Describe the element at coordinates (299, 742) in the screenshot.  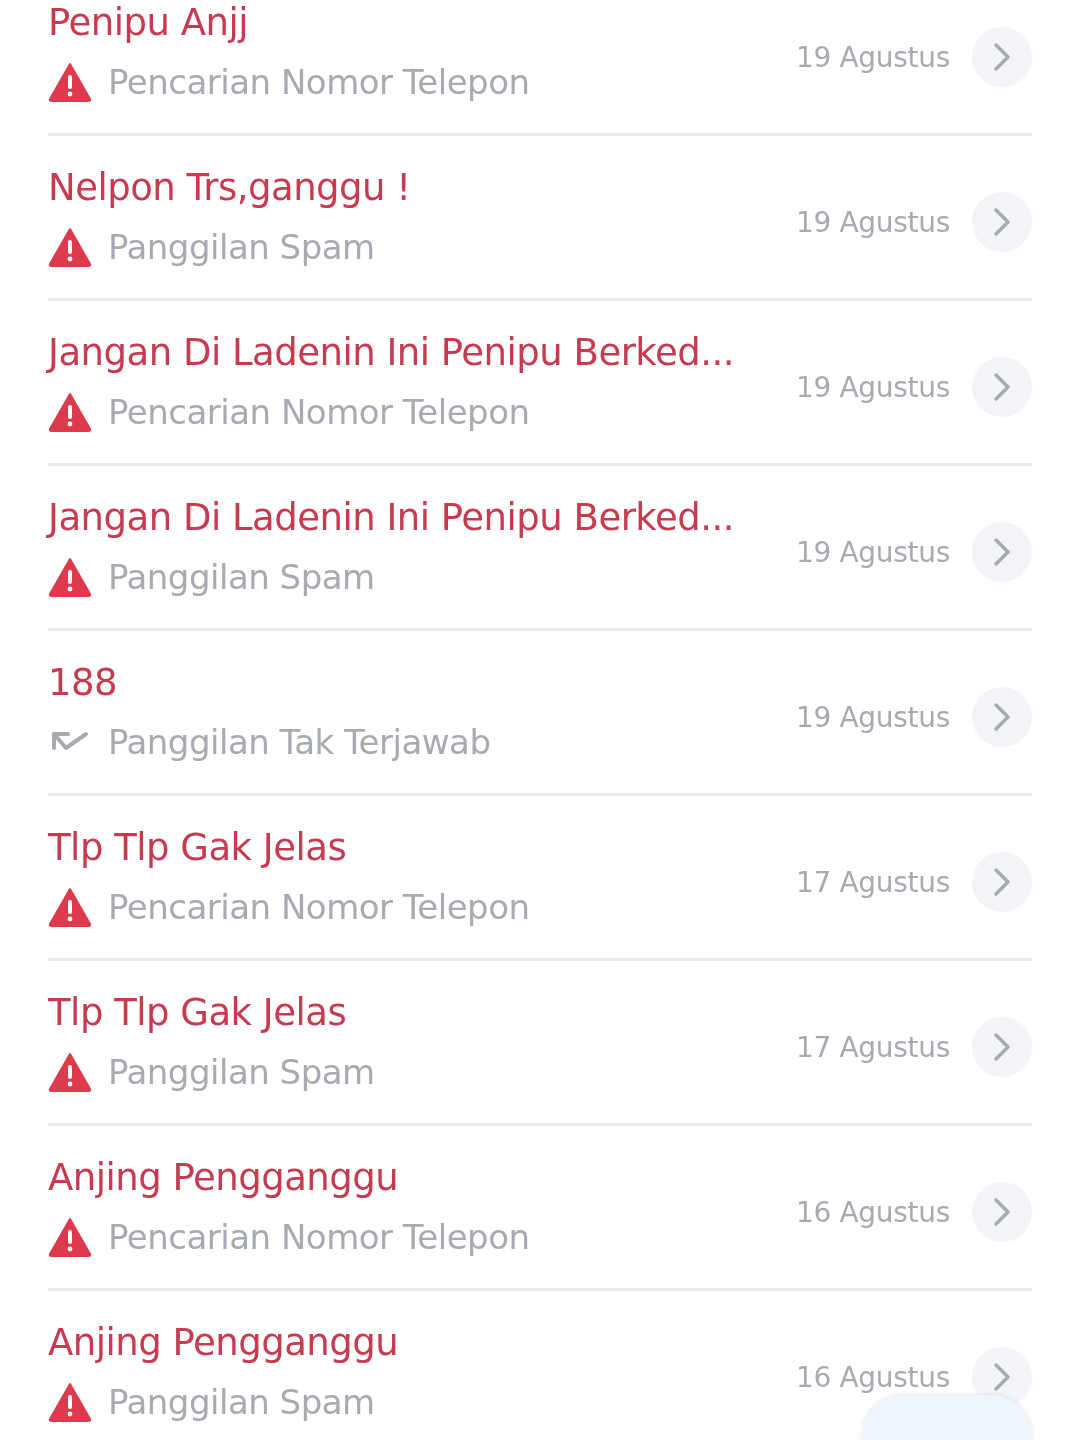
I see `call-type: Panggilan Tak Terjawab` at that location.